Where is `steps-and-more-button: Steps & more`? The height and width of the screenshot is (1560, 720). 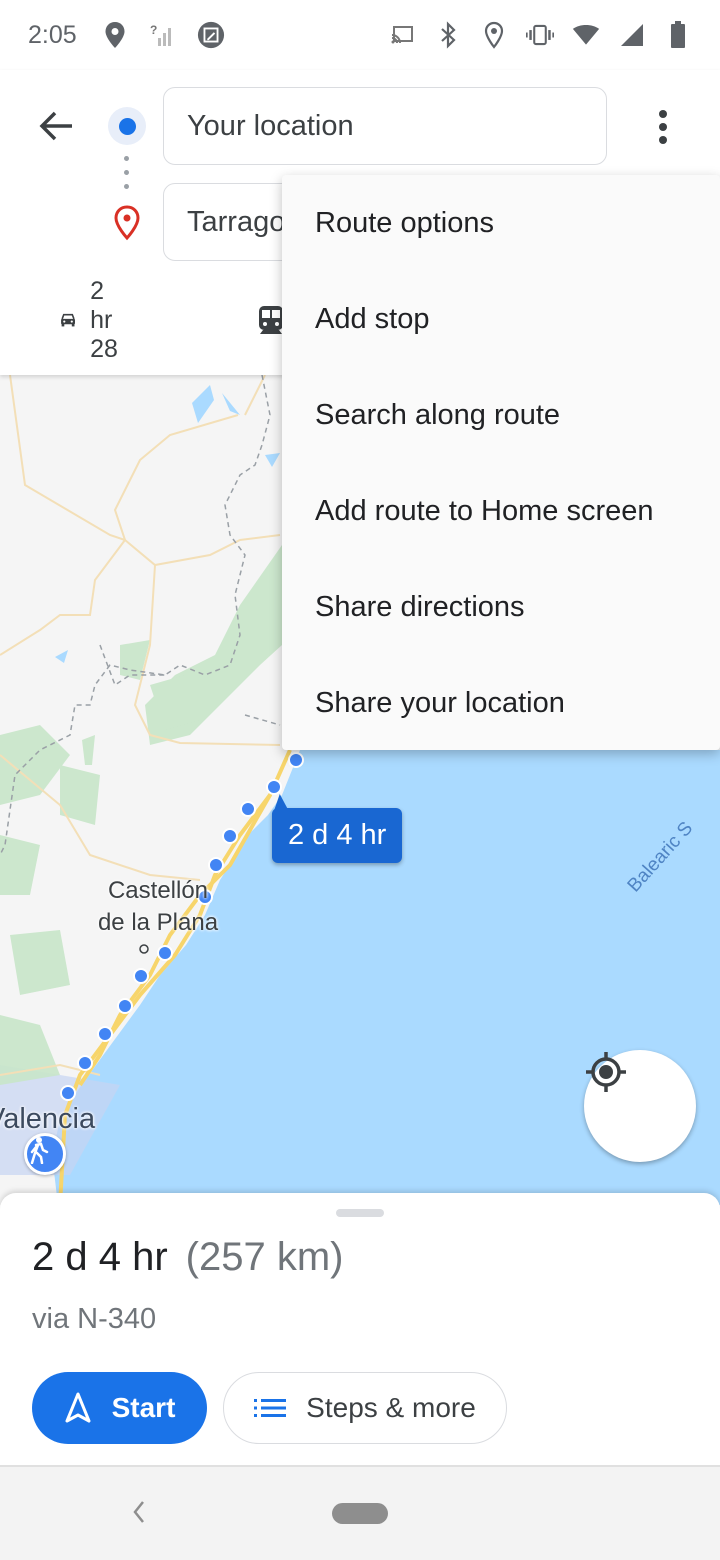 steps-and-more-button: Steps & more is located at coordinates (365, 1408).